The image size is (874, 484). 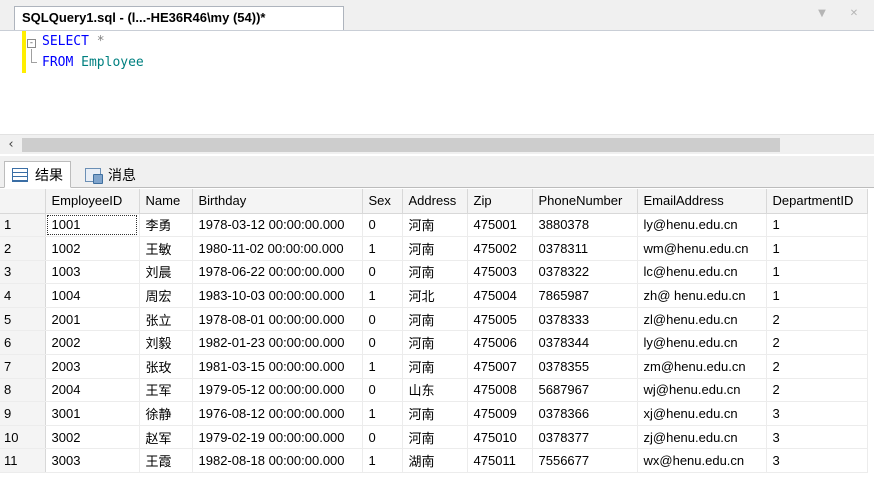 What do you see at coordinates (585, 437) in the screenshot?
I see `grid-cell: 0378377` at bounding box center [585, 437].